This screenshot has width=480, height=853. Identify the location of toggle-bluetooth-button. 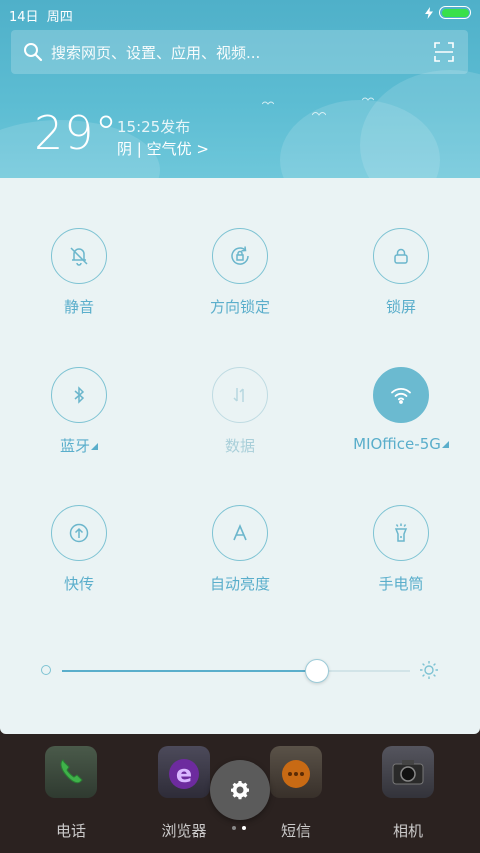
(79, 395).